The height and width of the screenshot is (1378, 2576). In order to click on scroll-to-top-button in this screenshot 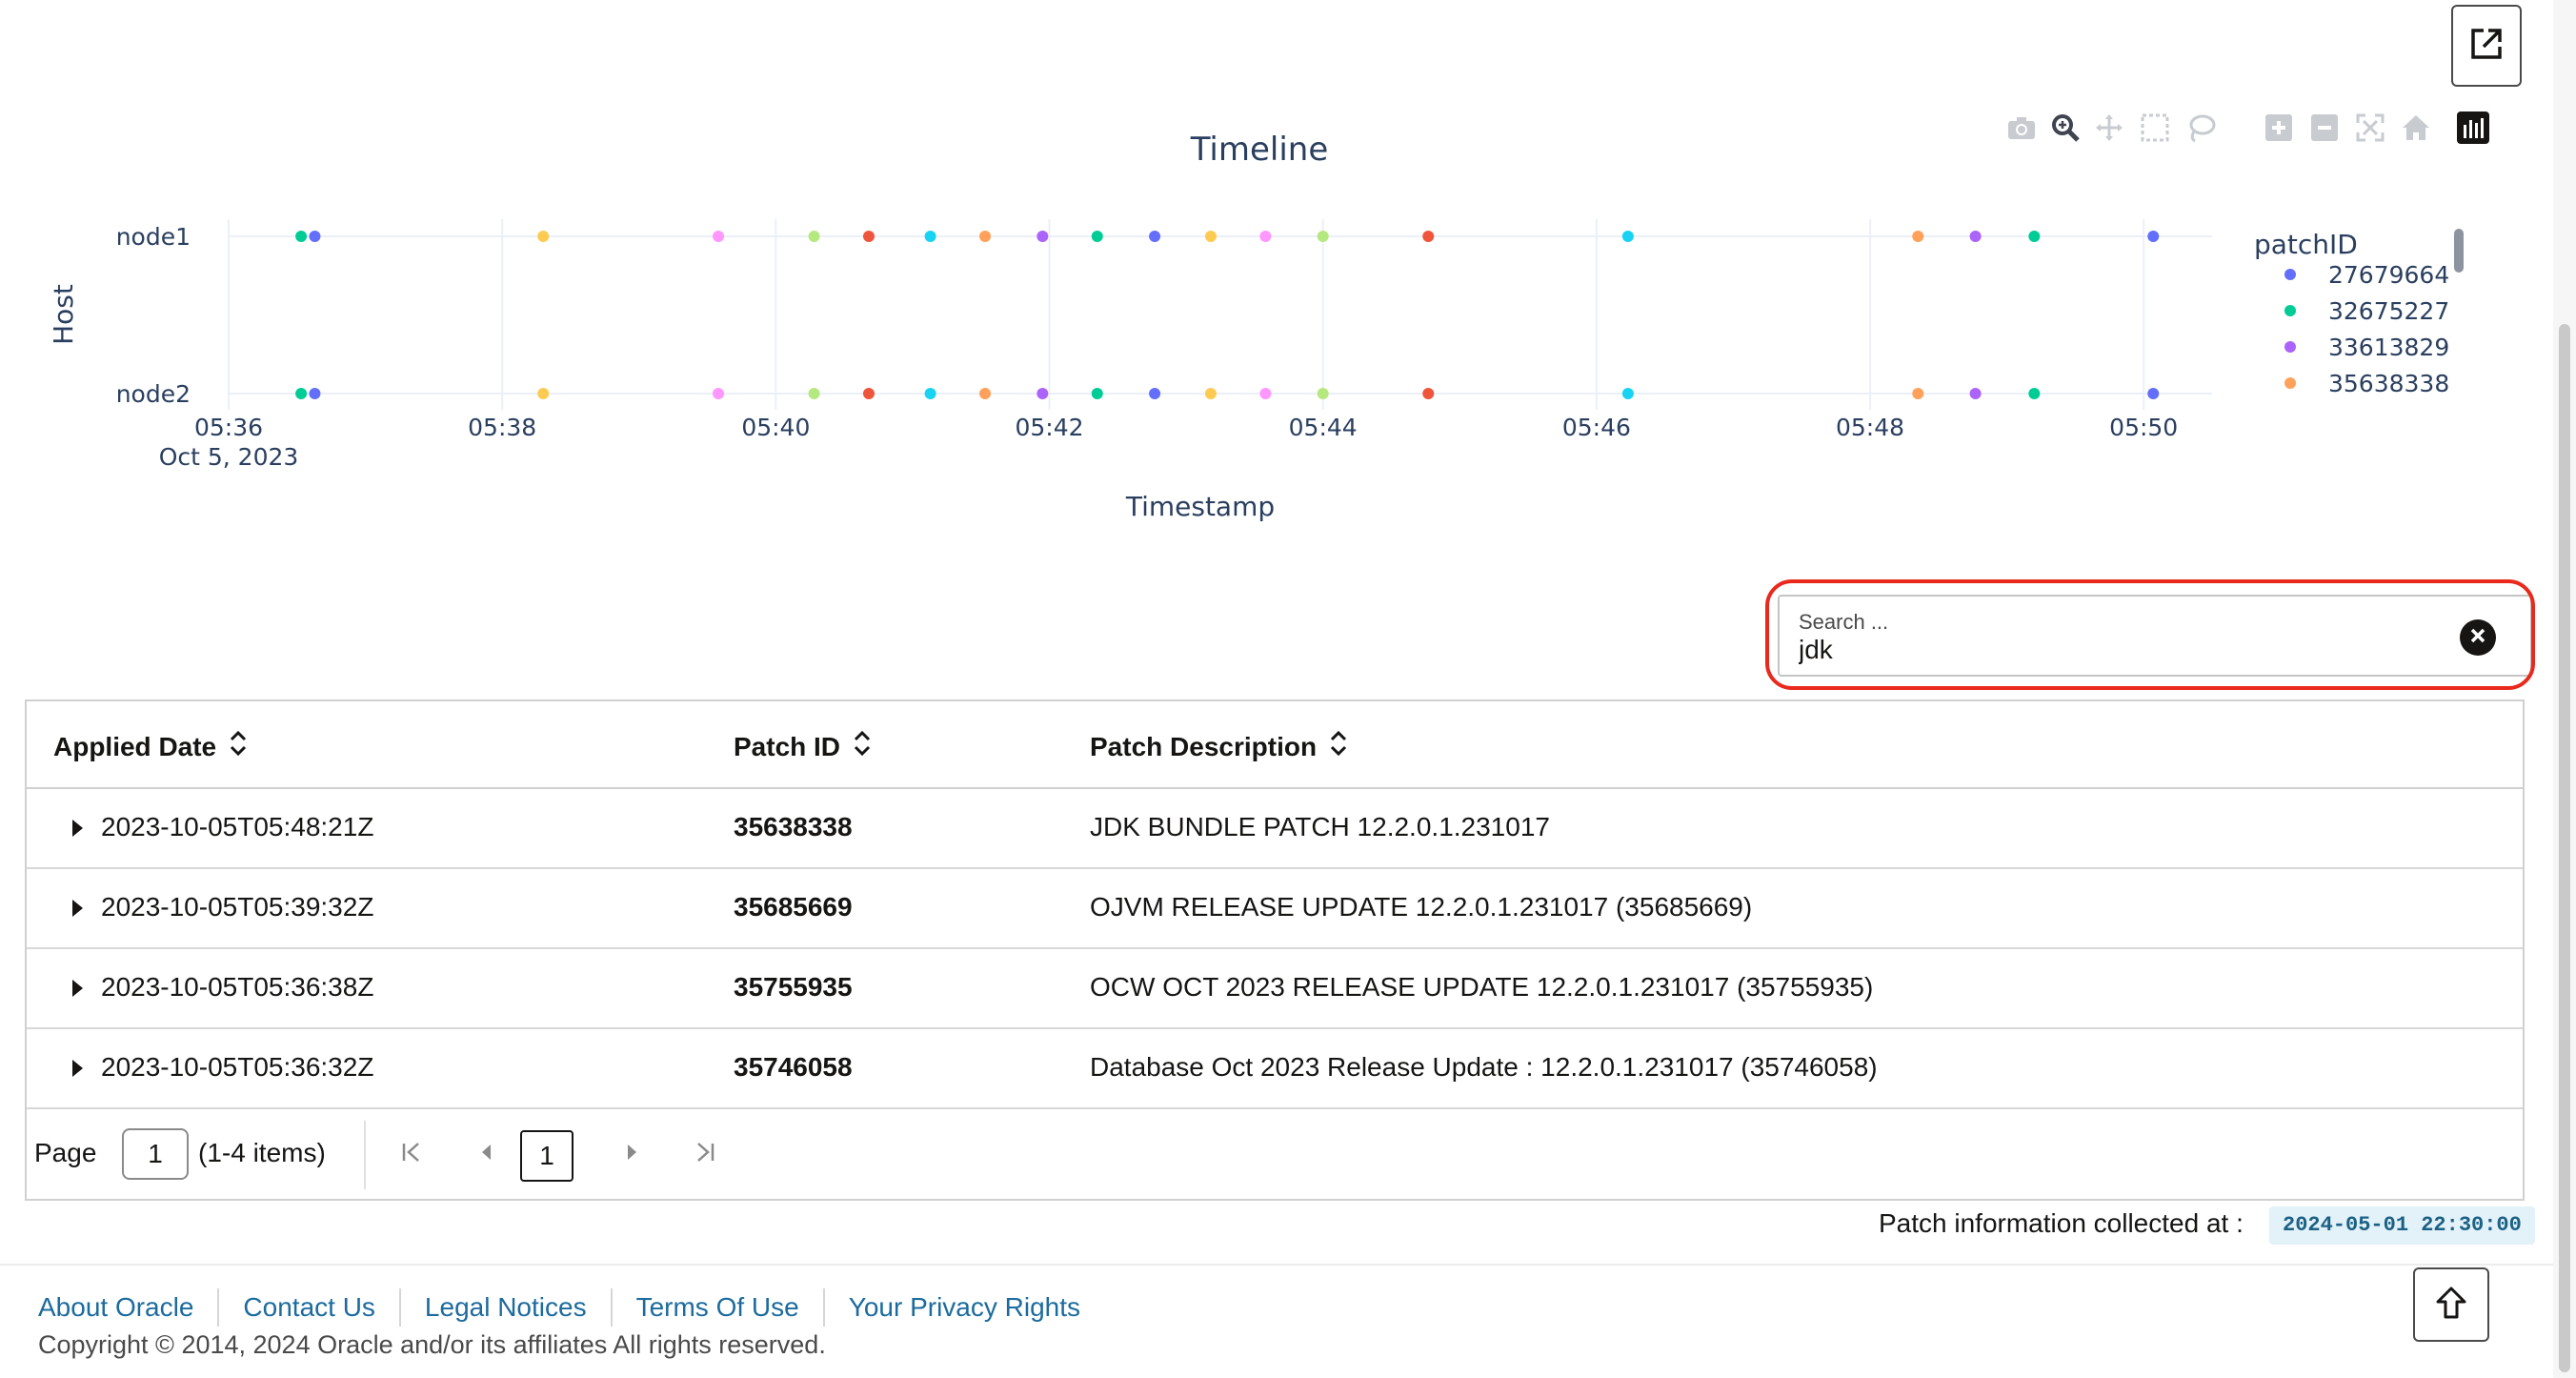, I will do `click(2451, 1304)`.